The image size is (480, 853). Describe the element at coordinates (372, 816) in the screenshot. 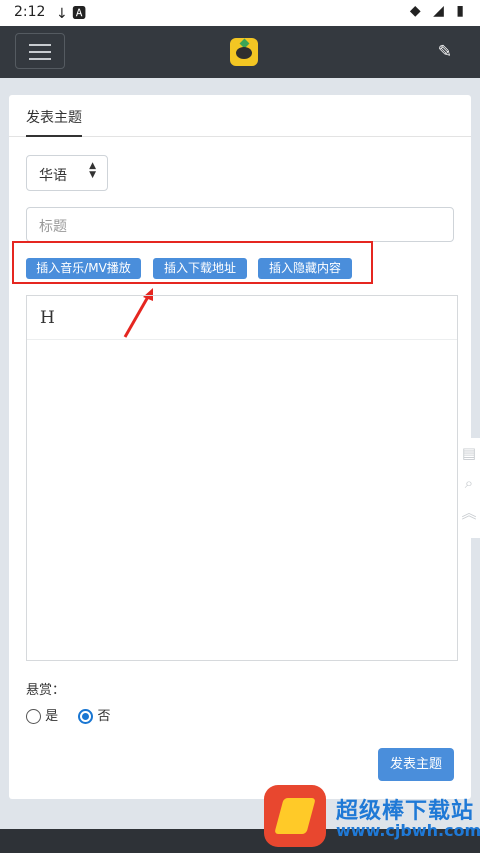

I see `watermark: 超级棒下载站 www.cjbwh.com` at that location.